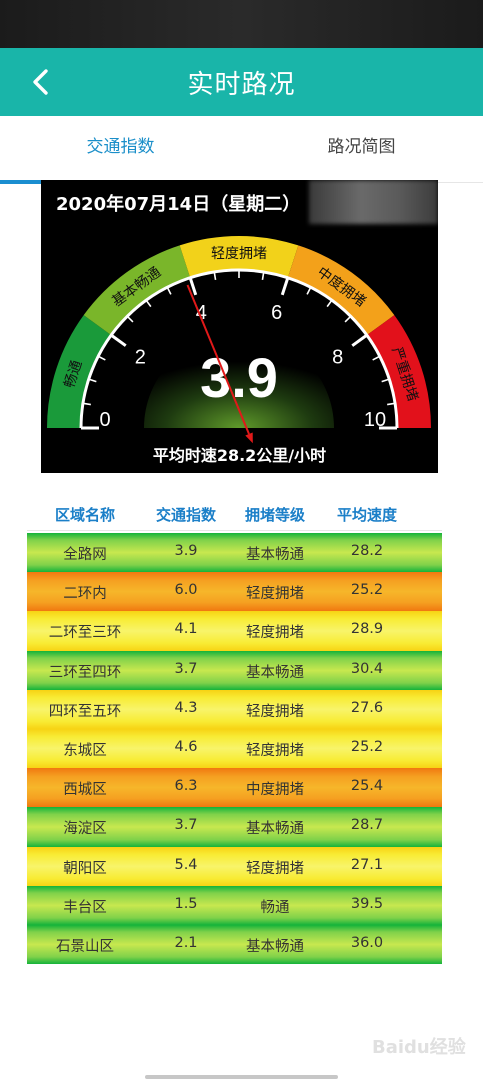 The width and height of the screenshot is (483, 1080). Describe the element at coordinates (85, 946) in the screenshot. I see `cell-area-name: 石景山区` at that location.